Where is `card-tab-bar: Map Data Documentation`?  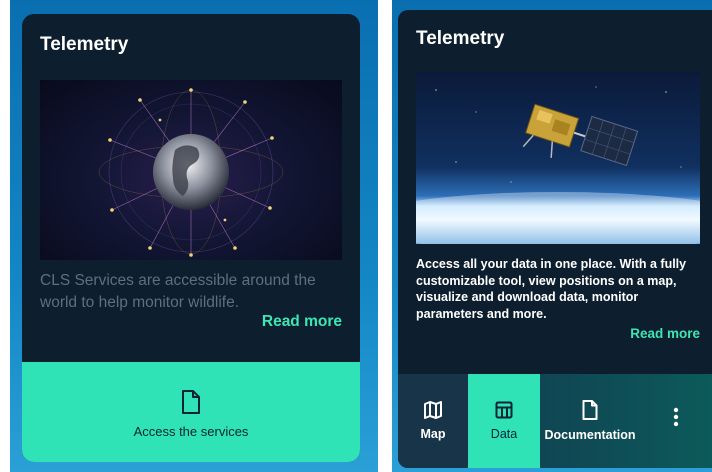 card-tab-bar: Map Data Documentation is located at coordinates (555, 421).